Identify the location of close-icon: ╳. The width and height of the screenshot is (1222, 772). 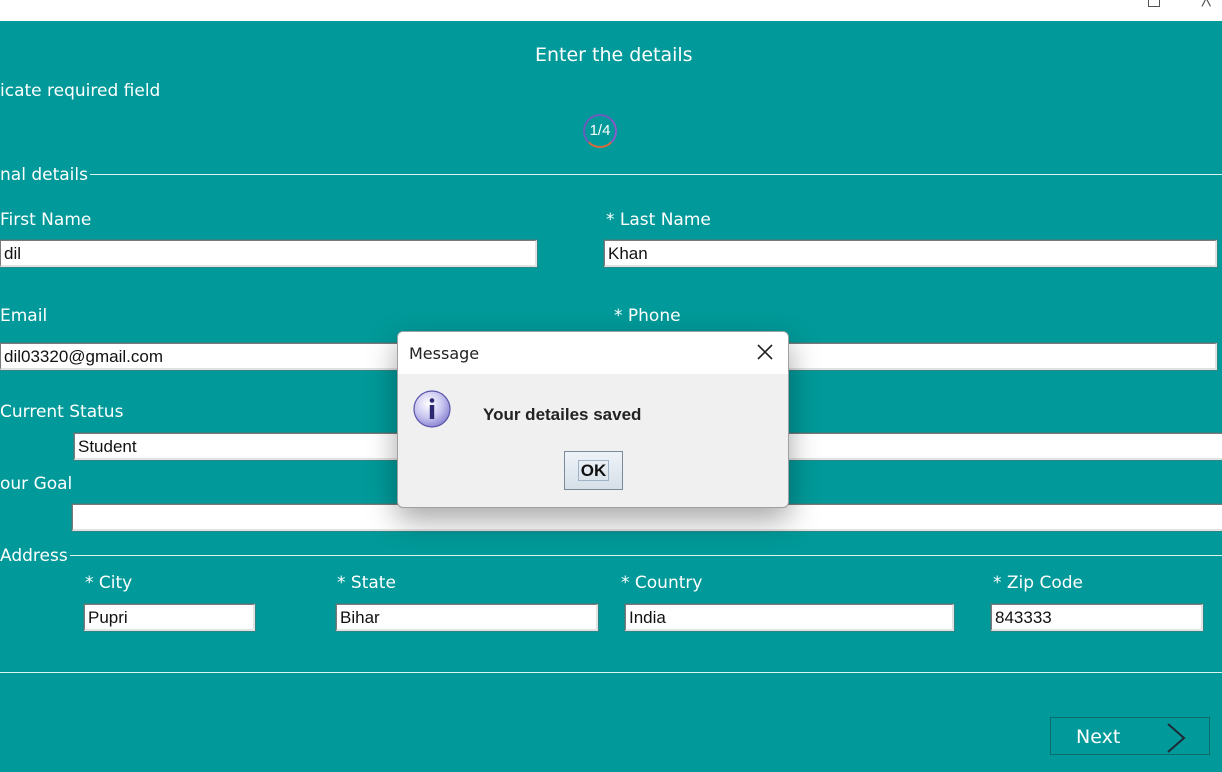
(1206, 3).